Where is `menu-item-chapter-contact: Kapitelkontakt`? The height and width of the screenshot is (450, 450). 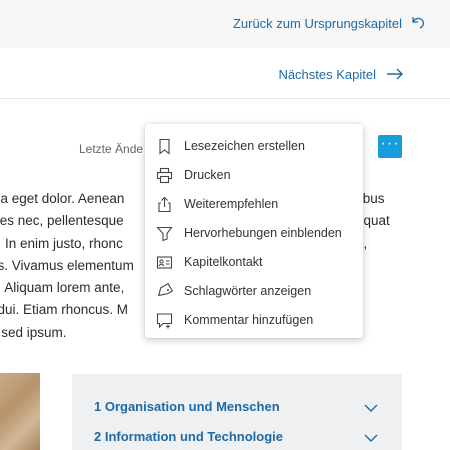
menu-item-chapter-contact: Kapitelkontakt is located at coordinates (254, 262).